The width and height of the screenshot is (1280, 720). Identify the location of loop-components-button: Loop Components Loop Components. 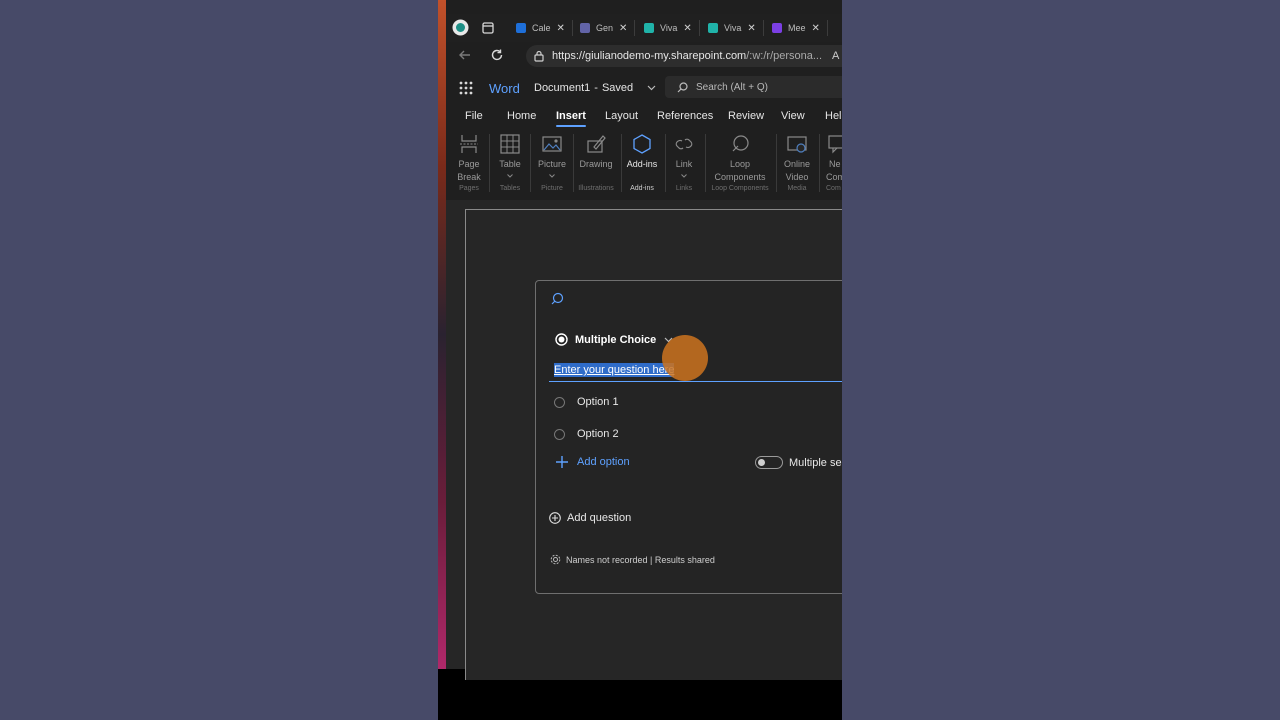
(740, 161).